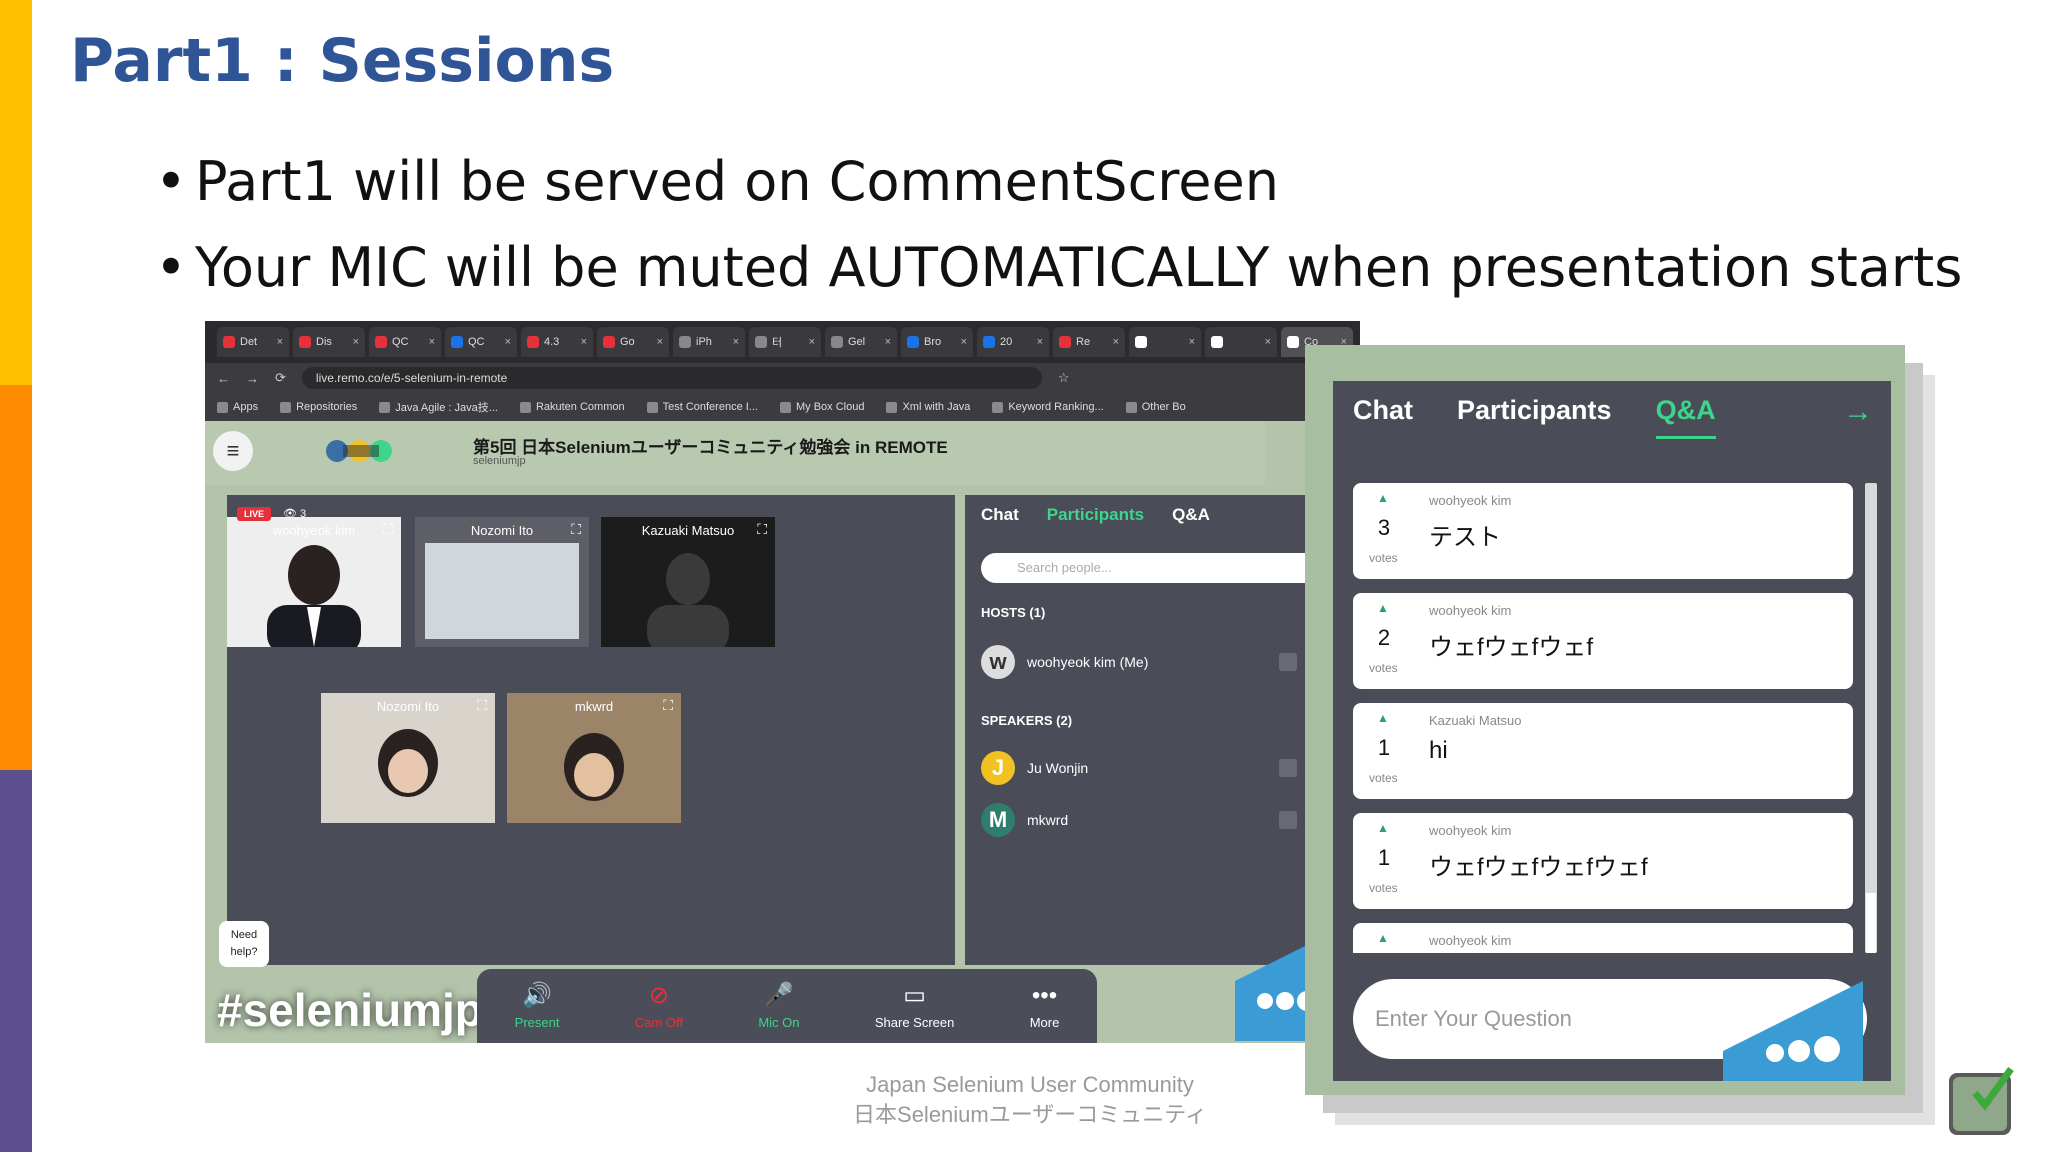 The width and height of the screenshot is (2048, 1152). What do you see at coordinates (1511, 647) in the screenshot?
I see `question-text: ウェfウェfウェf` at bounding box center [1511, 647].